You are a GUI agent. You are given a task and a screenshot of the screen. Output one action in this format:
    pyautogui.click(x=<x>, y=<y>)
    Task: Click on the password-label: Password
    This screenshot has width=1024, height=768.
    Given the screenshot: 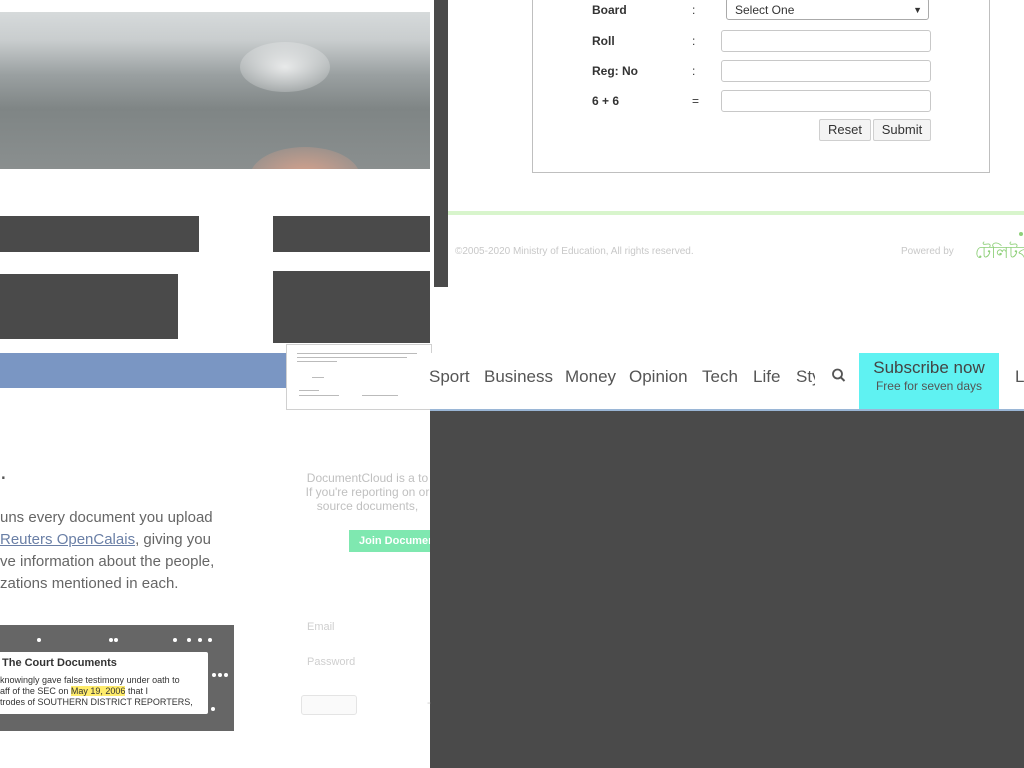 What is the action you would take?
    pyautogui.click(x=331, y=662)
    